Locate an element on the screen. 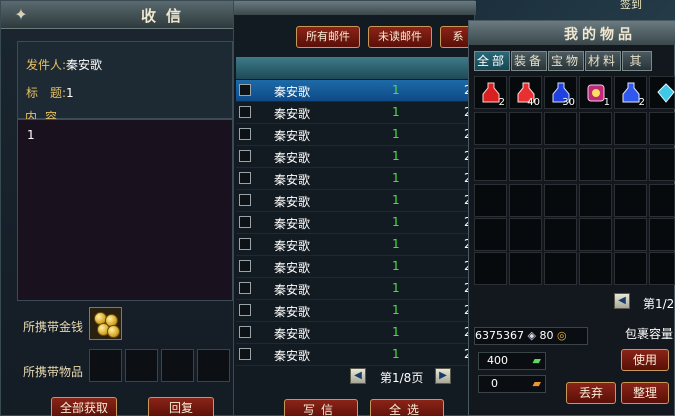 The width and height of the screenshot is (675, 416). use-button: 使用 is located at coordinates (645, 360).